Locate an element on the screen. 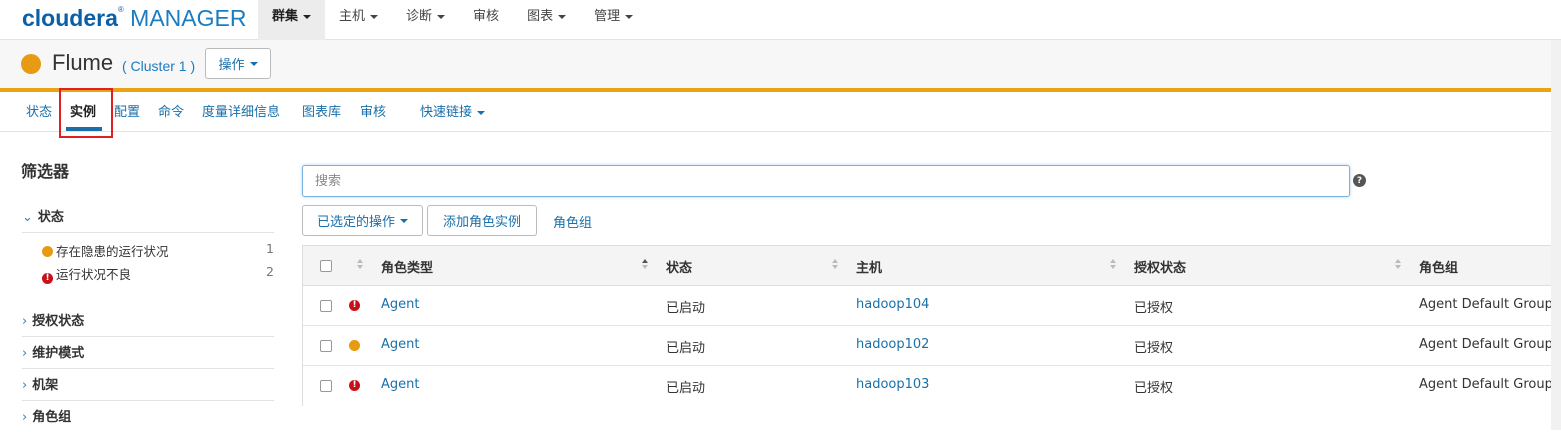 This screenshot has width=1561, height=432. filter-bad-label: 运行状况不良 is located at coordinates (94, 274).